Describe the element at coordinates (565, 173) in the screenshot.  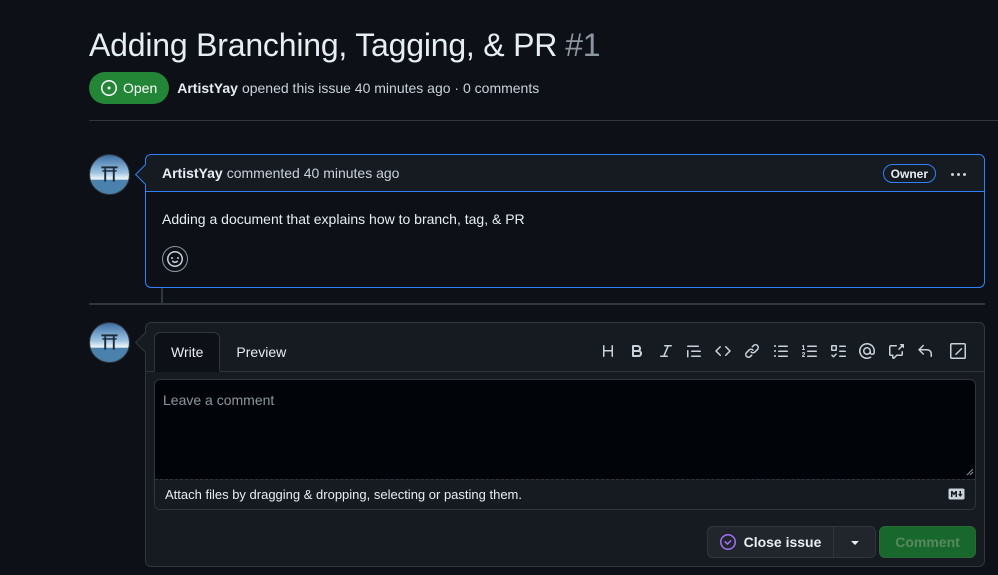
I see `comment-header: ArtistYay commented 40 minutes ago Owner` at that location.